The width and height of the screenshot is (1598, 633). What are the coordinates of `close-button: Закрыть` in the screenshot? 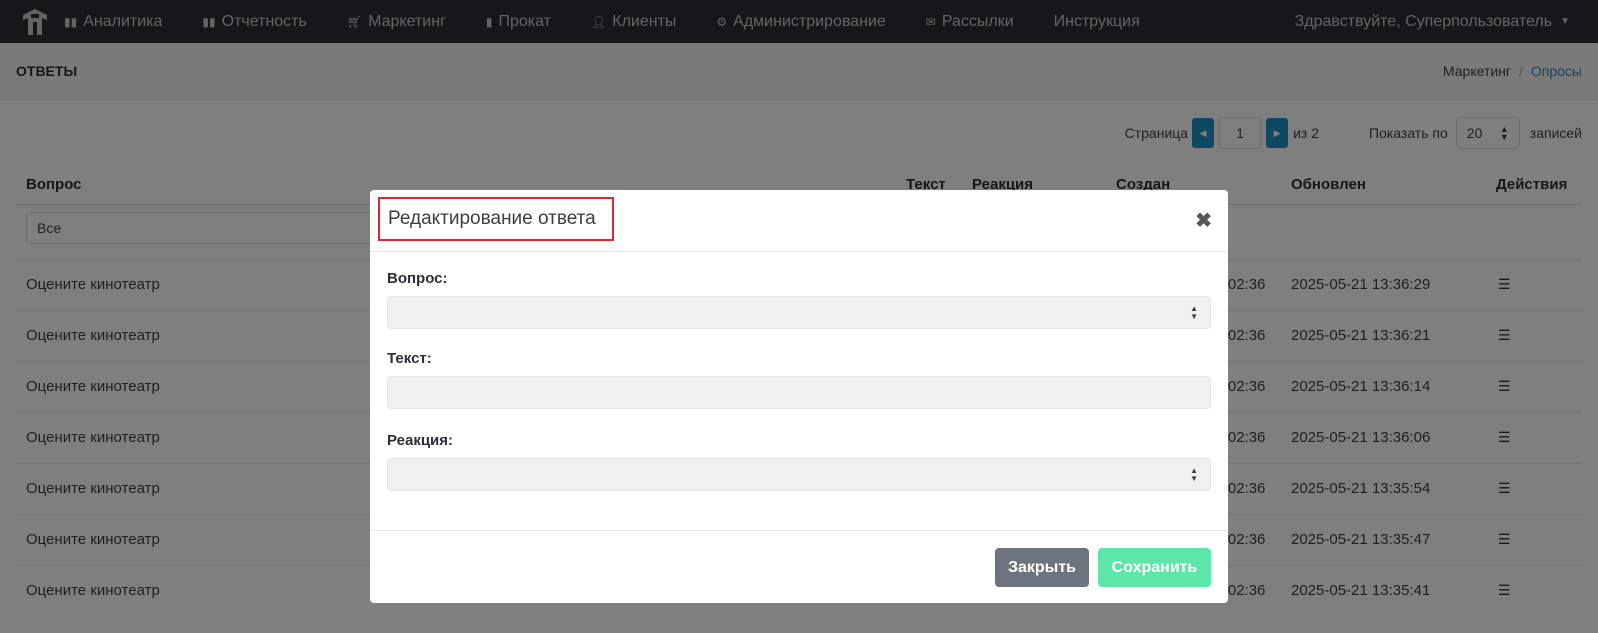 It's located at (1042, 567).